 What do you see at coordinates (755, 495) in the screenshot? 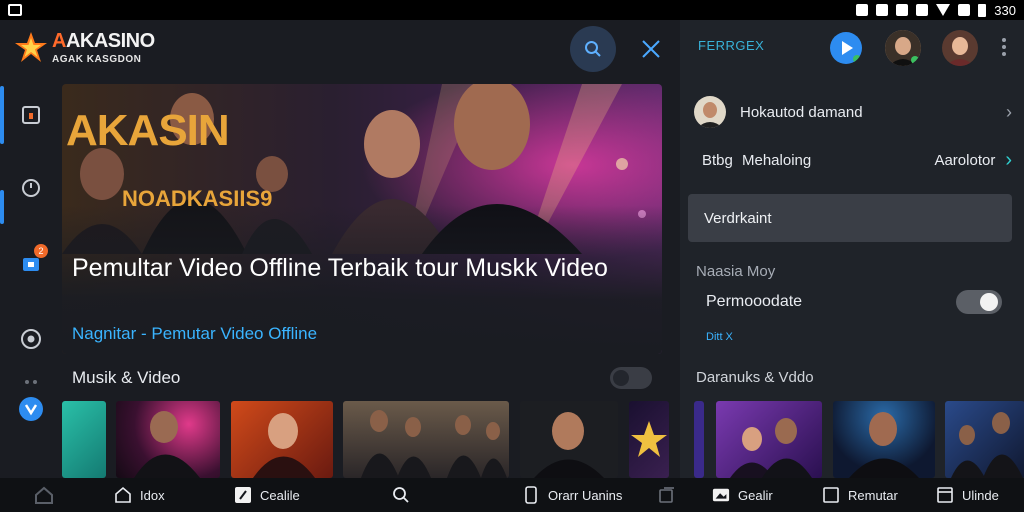
I see `nav-label: Gealir` at bounding box center [755, 495].